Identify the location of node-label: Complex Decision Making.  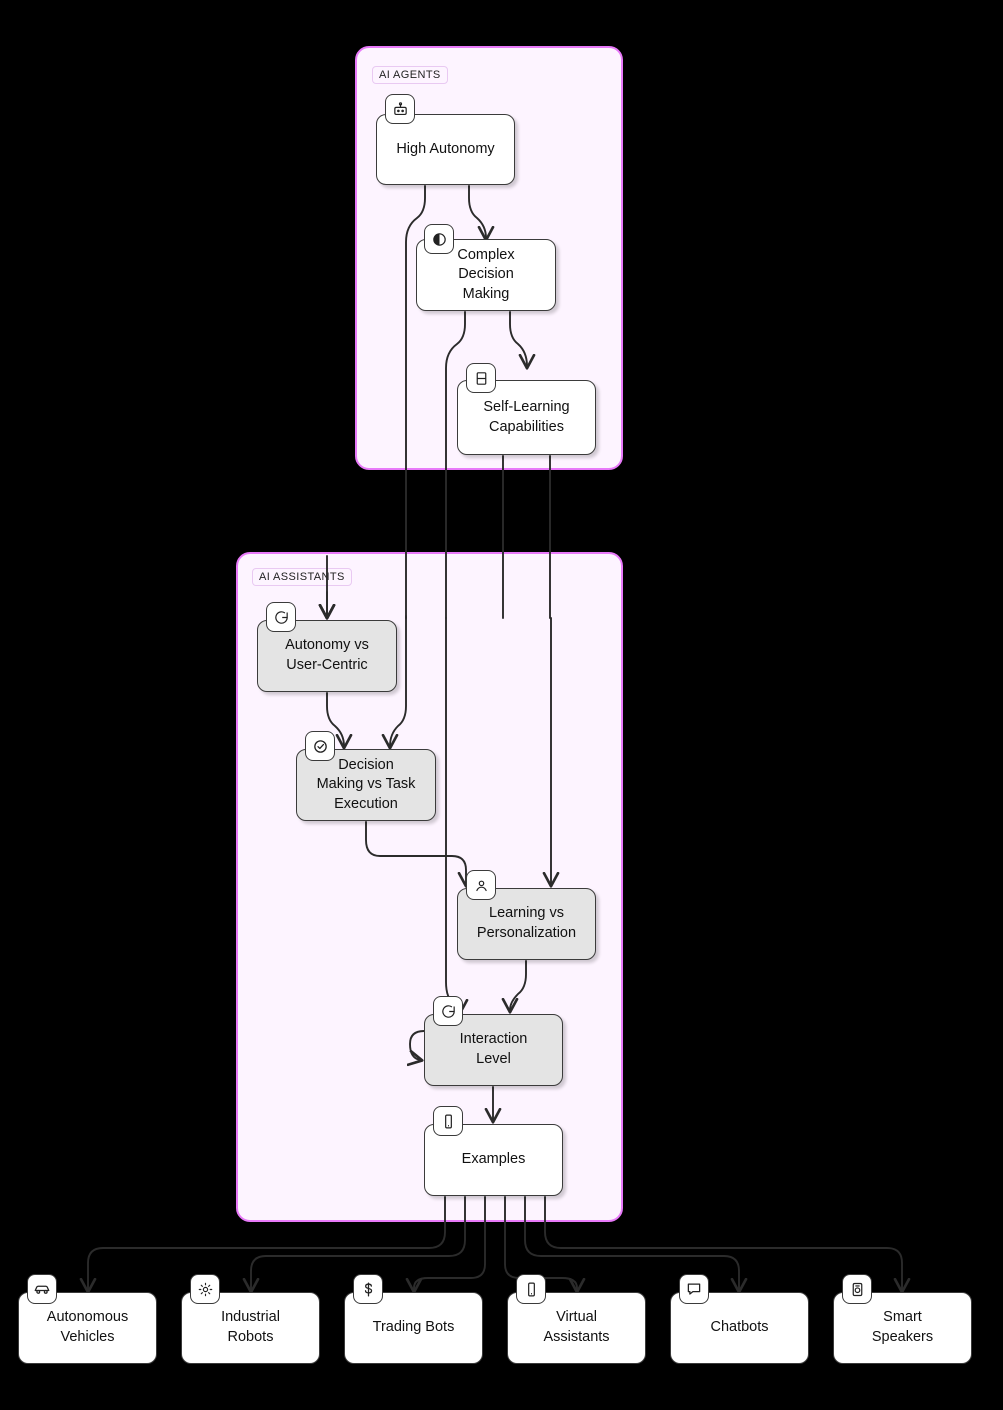
(486, 274).